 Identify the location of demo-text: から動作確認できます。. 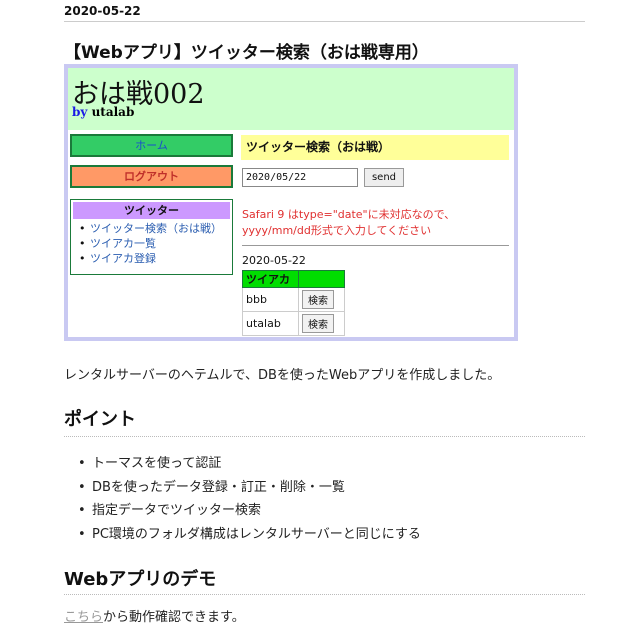
(174, 617).